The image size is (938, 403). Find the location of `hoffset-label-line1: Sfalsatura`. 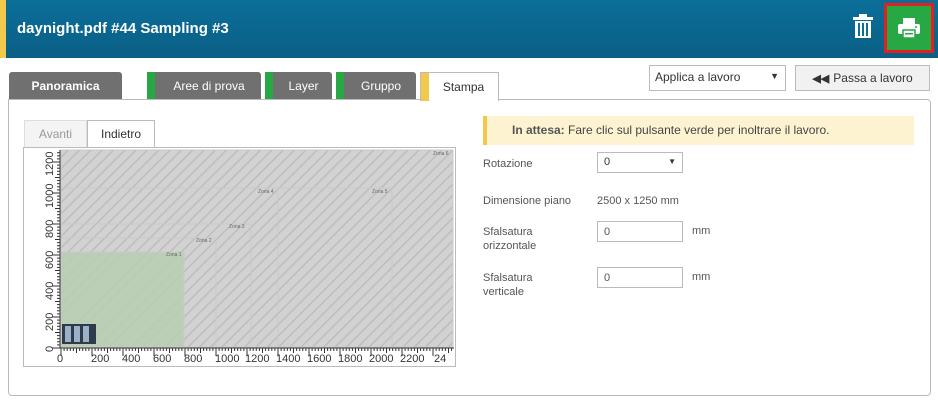

hoffset-label-line1: Sfalsatura is located at coordinates (508, 232).